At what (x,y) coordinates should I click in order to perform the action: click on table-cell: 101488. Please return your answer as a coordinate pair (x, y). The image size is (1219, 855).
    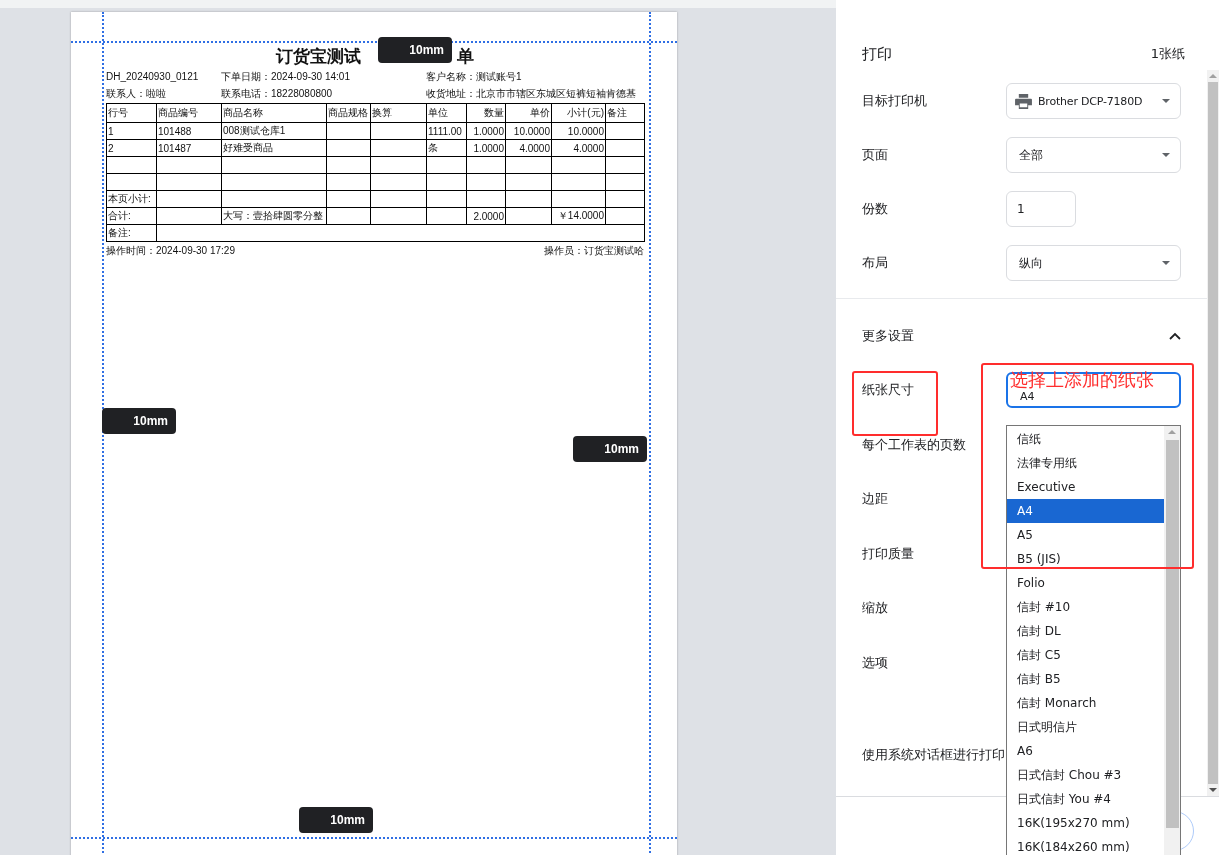
    Looking at the image, I should click on (189, 131).